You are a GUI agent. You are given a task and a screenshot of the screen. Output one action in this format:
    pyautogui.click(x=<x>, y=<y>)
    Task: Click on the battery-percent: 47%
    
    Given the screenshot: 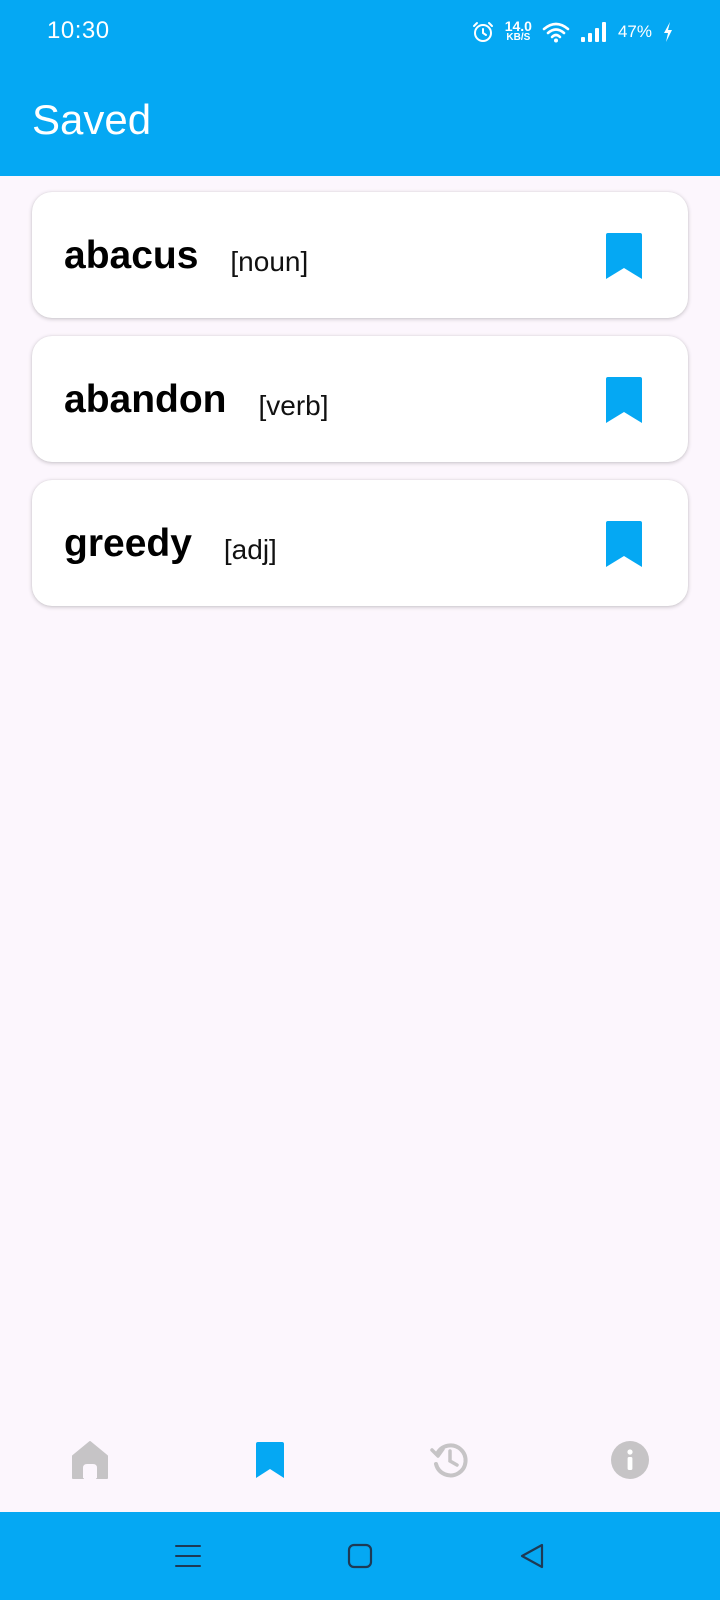 What is the action you would take?
    pyautogui.click(x=634, y=31)
    